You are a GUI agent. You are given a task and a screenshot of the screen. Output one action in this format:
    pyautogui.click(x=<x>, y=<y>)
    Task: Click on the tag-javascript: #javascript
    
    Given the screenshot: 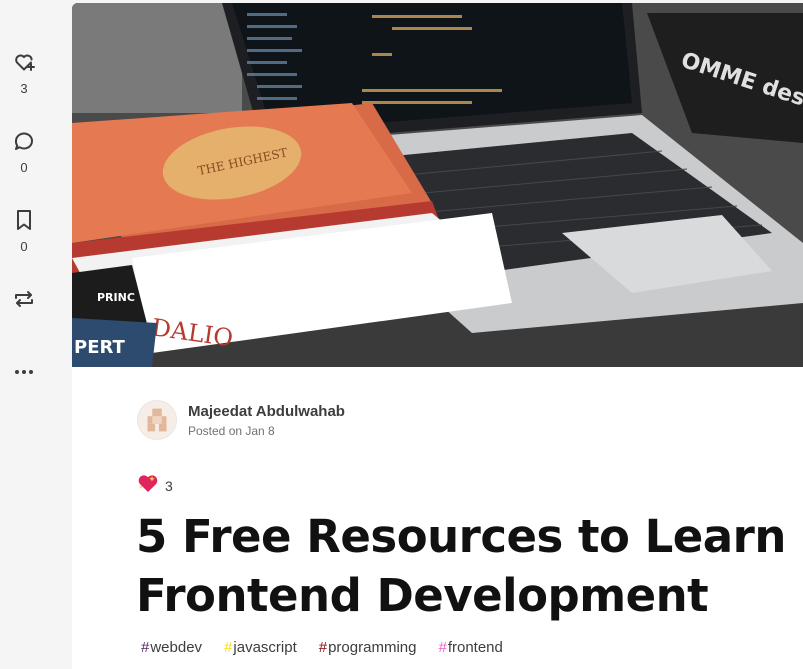 What is the action you would take?
    pyautogui.click(x=260, y=647)
    